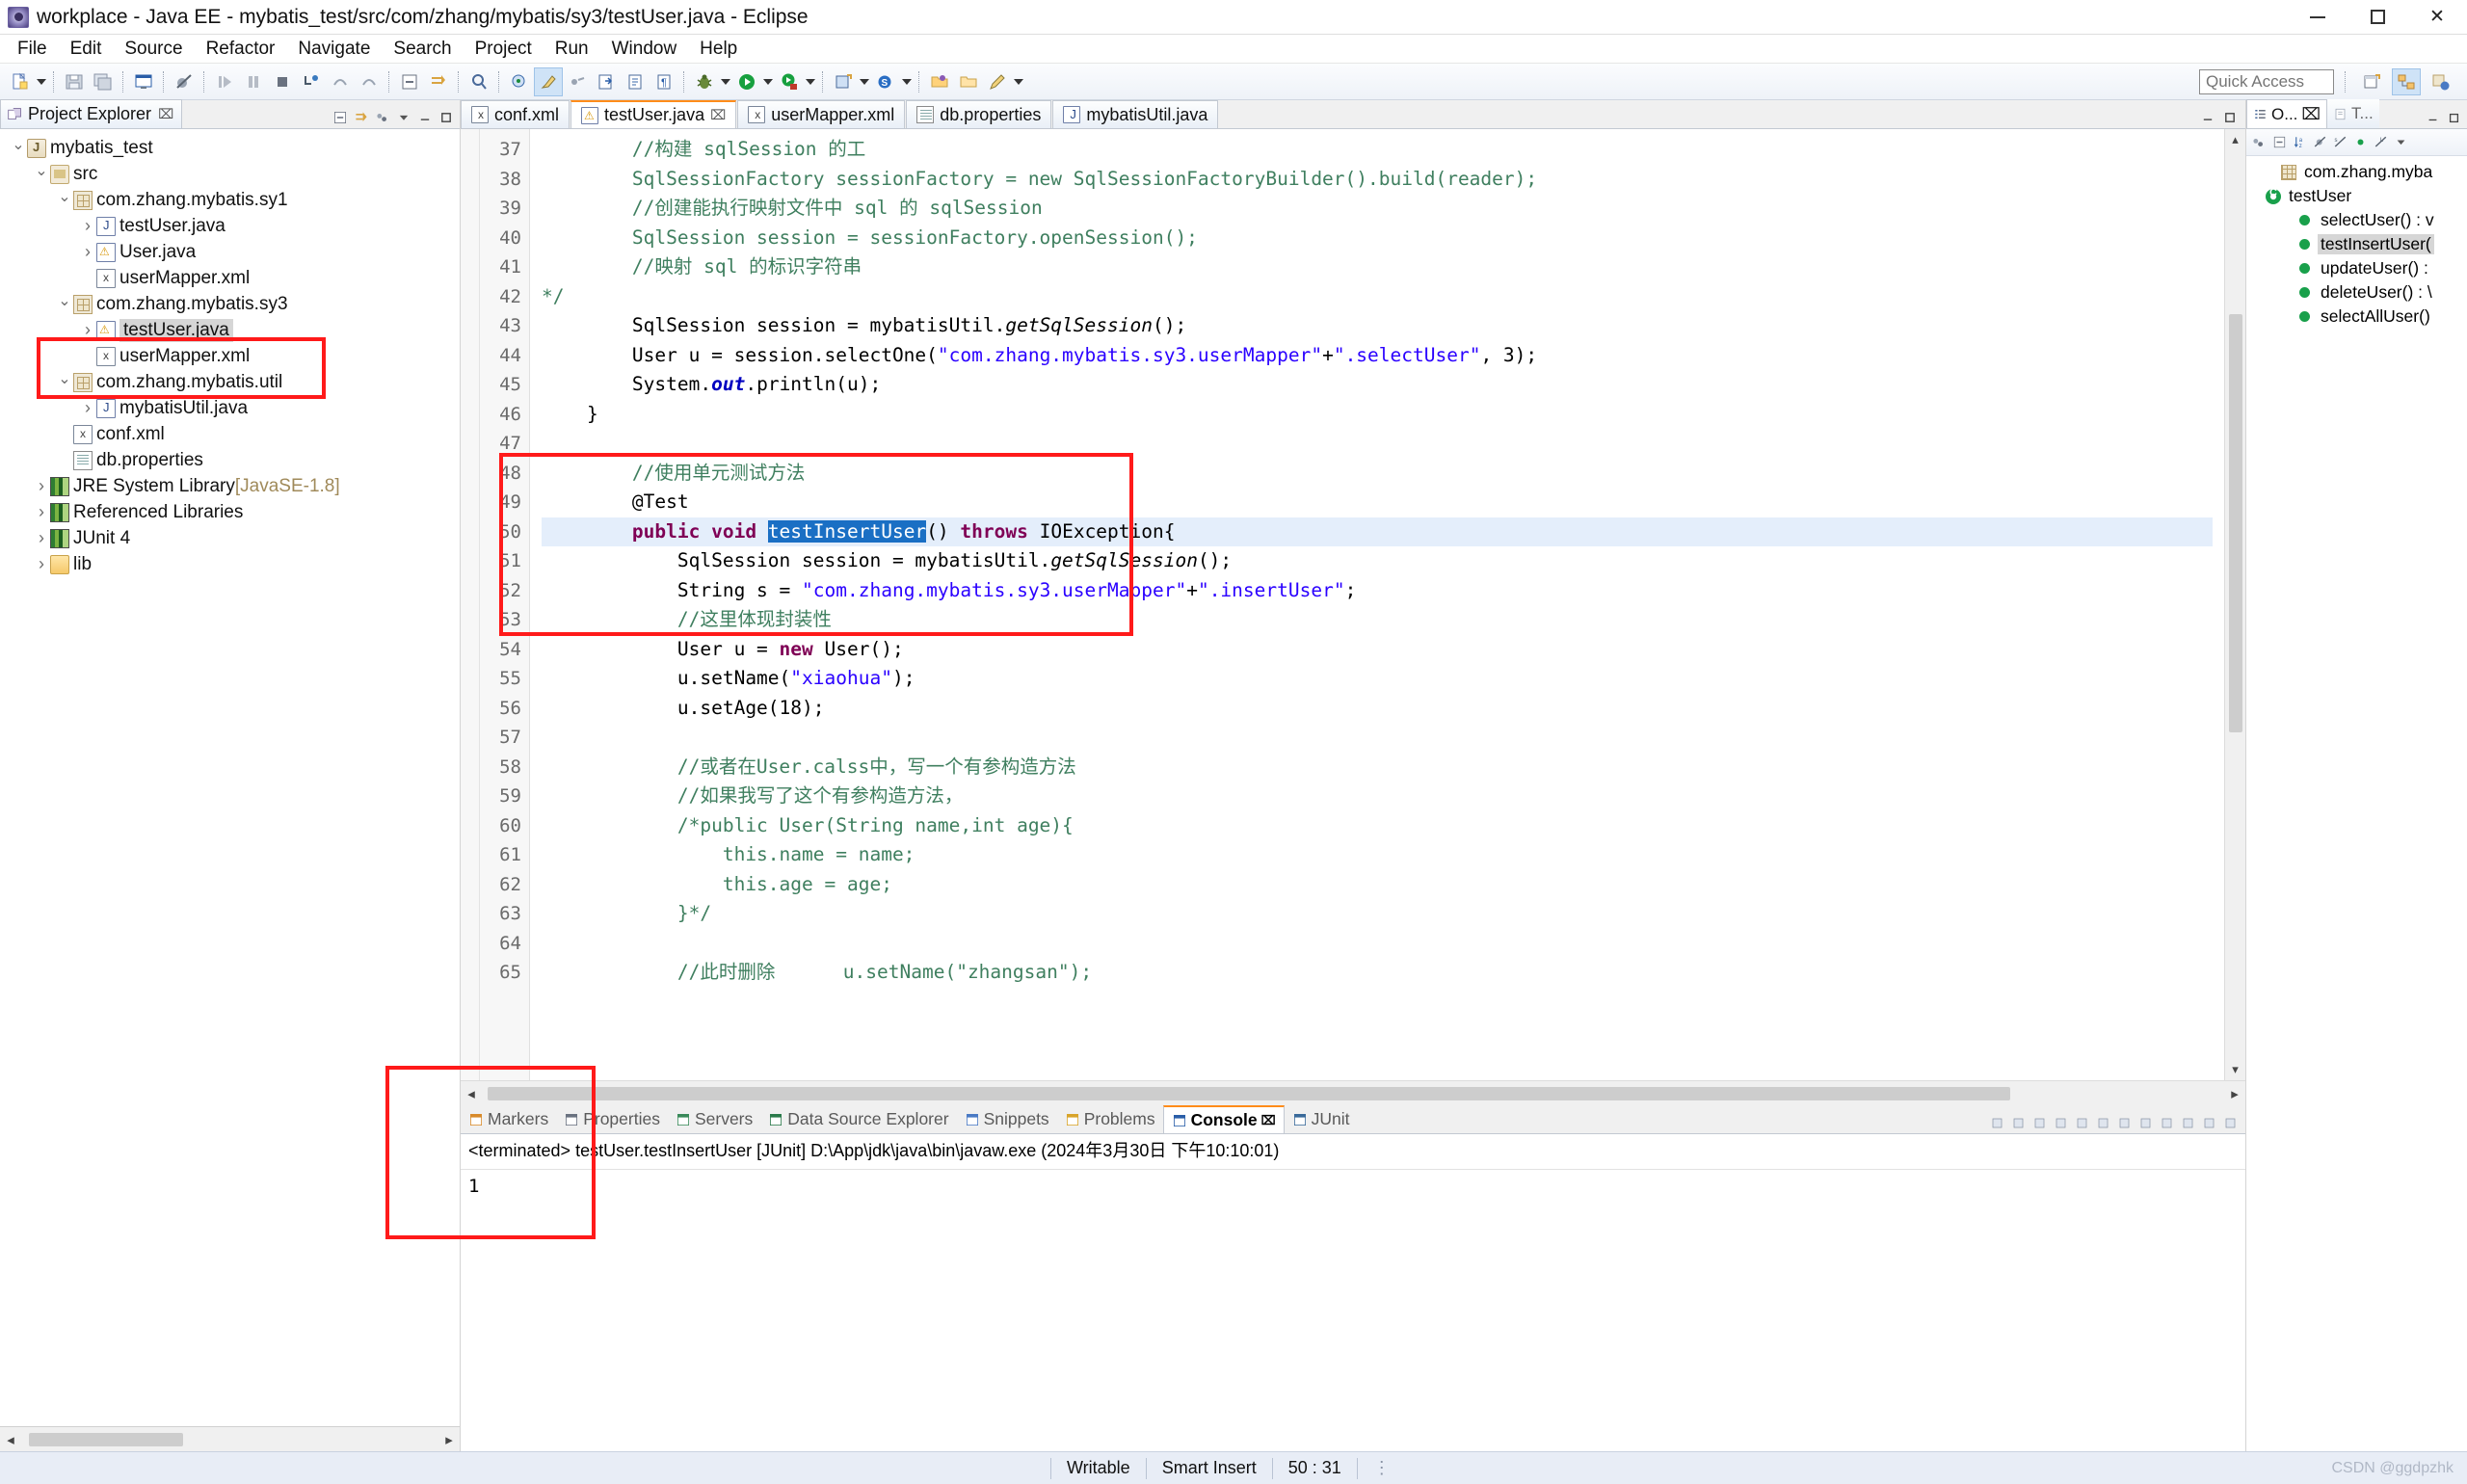 This screenshot has width=2467, height=1484. I want to click on scroll-up-icon: ▴, so click(2235, 139).